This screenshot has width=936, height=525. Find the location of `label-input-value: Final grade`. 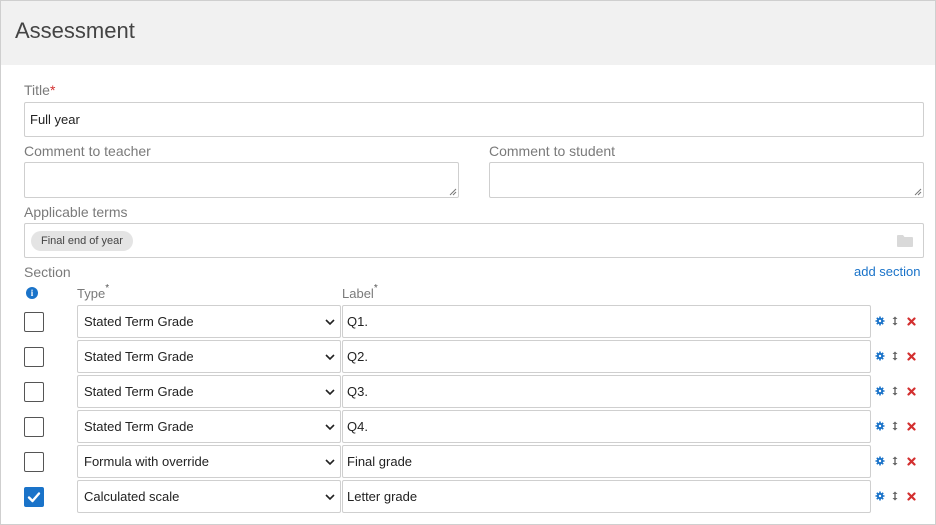

label-input-value: Final grade is located at coordinates (380, 461).